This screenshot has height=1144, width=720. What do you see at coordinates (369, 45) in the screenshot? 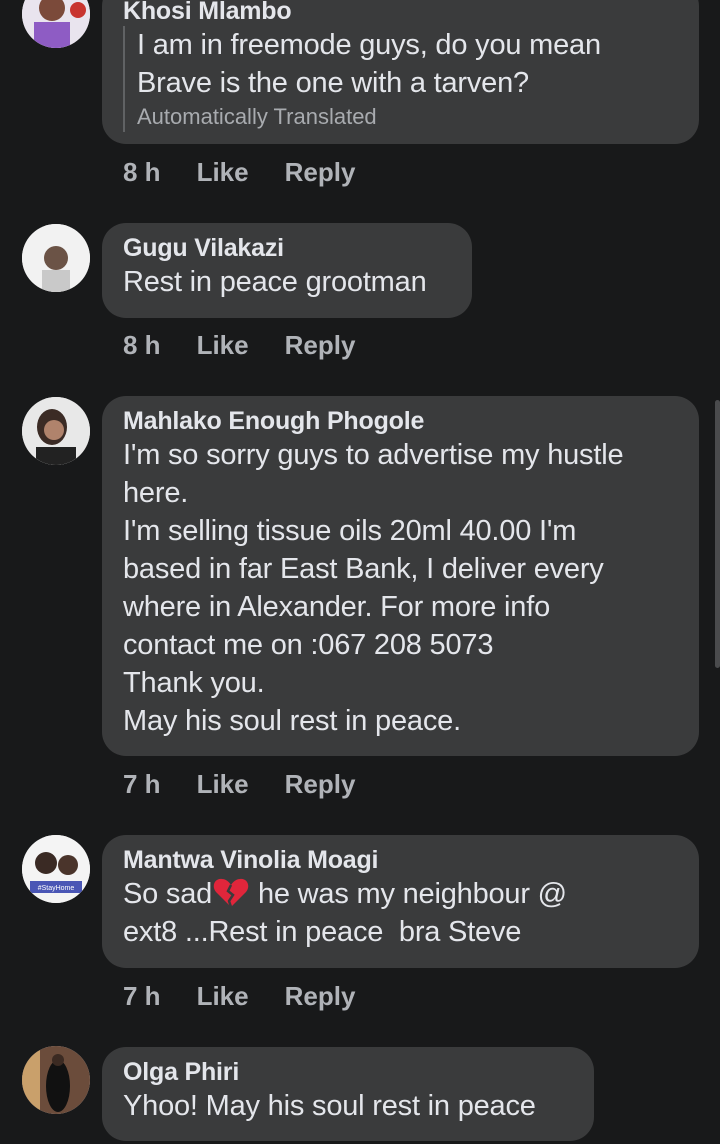
I see `comment-text-line: I am in freemode guys, do you mean` at bounding box center [369, 45].